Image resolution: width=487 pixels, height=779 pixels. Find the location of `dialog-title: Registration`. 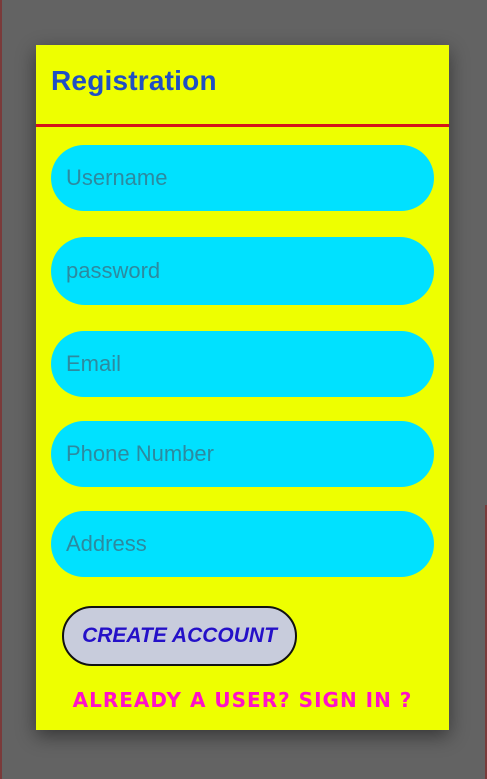

dialog-title: Registration is located at coordinates (134, 80).